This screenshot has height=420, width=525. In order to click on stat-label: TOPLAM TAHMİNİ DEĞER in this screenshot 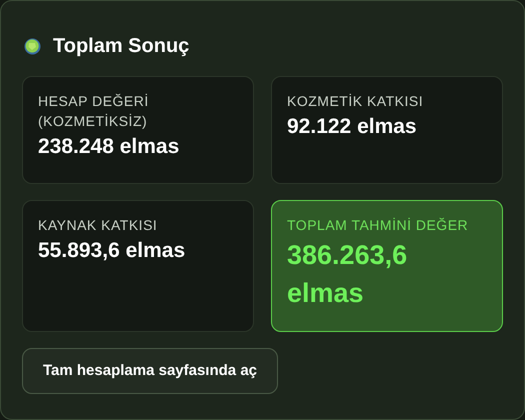, I will do `click(378, 225)`.